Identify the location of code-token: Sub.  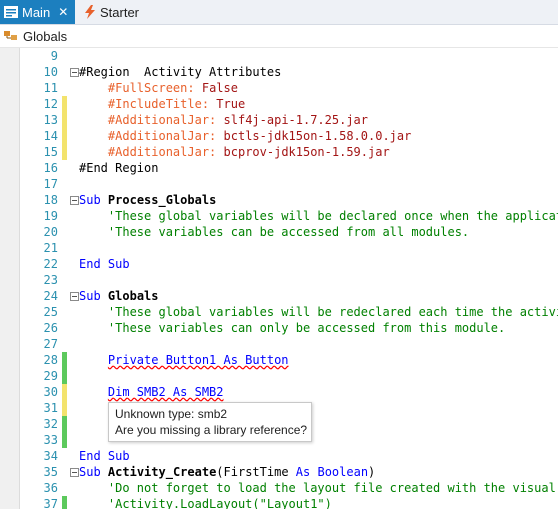
(90, 472).